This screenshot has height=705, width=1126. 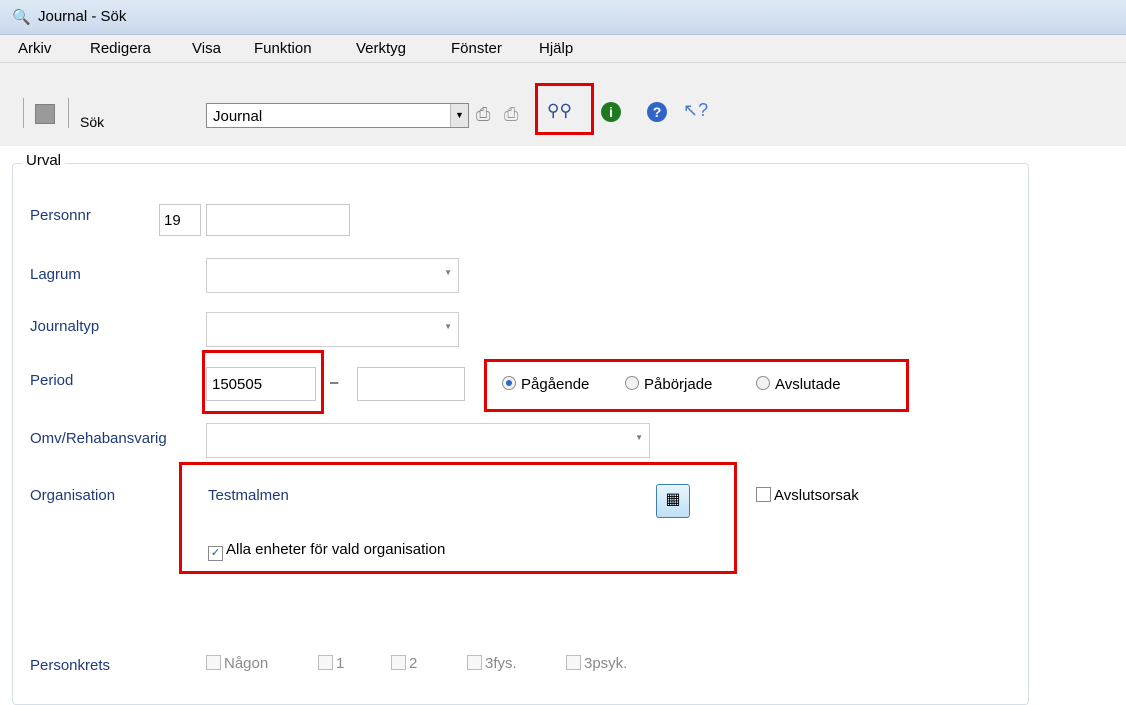 I want to click on binoculars-icon: 🔍, so click(x=21, y=17).